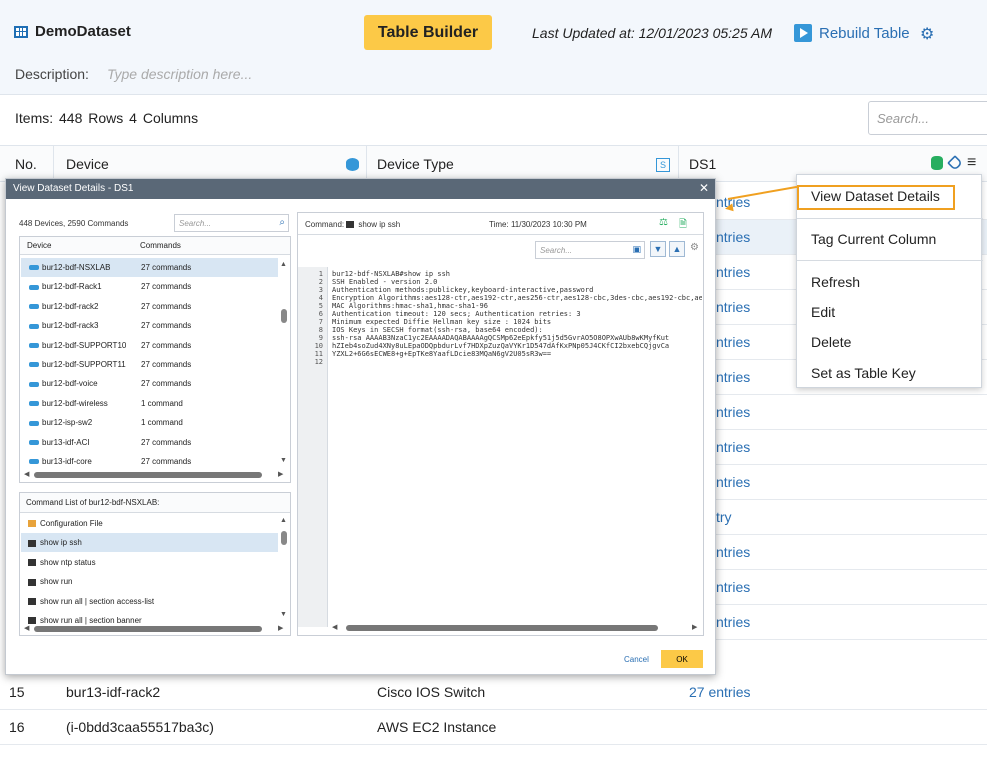 The width and height of the screenshot is (987, 764). What do you see at coordinates (149, 345) in the screenshot?
I see `device-list-item: bur12-bdf-SUPPORT10 27 commands` at bounding box center [149, 345].